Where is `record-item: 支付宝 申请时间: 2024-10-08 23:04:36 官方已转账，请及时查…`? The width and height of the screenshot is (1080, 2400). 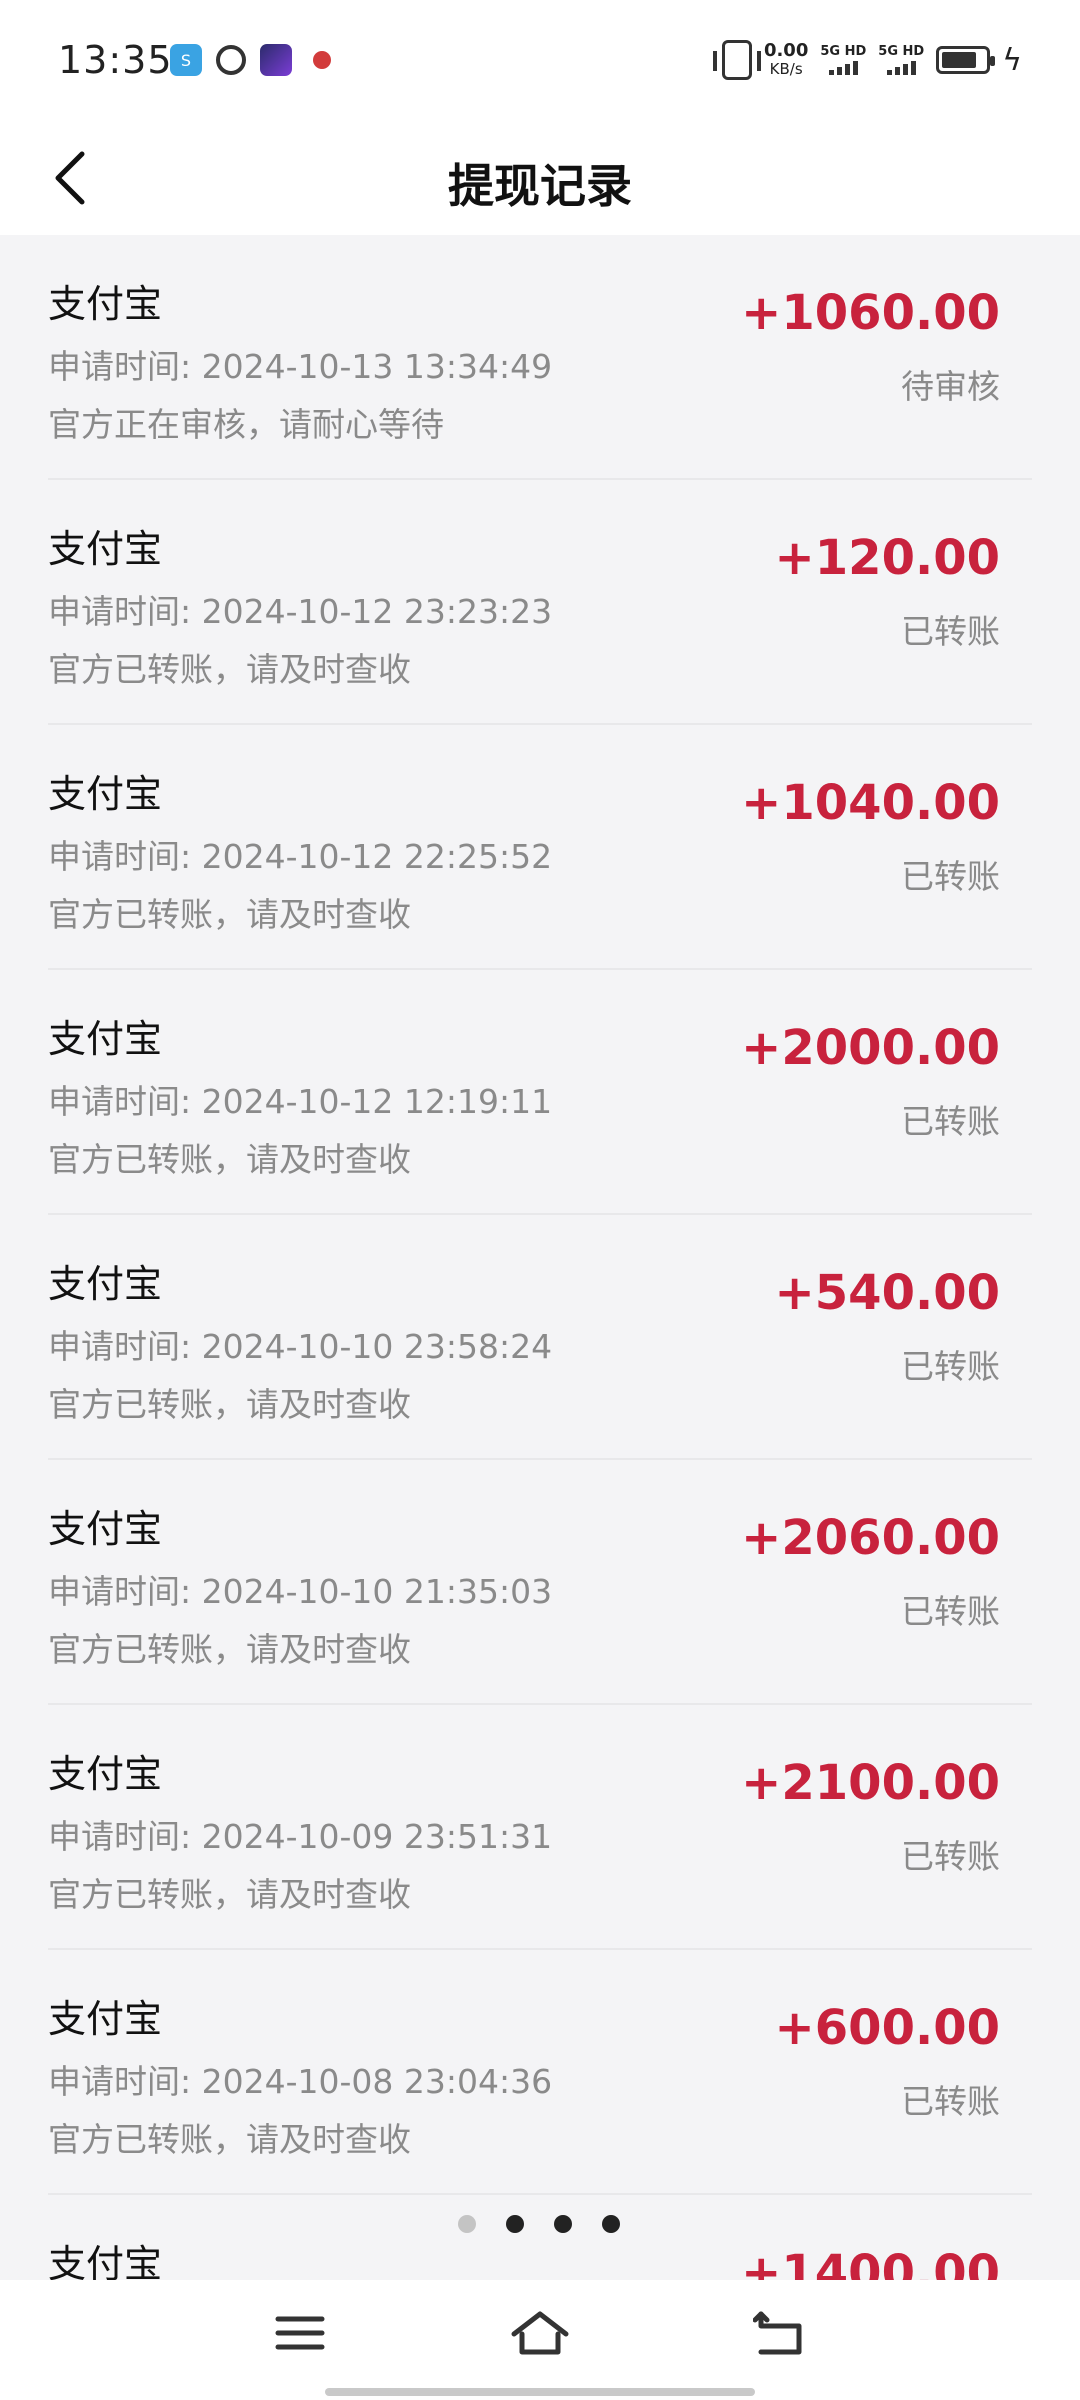 record-item: 支付宝 申请时间: 2024-10-08 23:04:36 官方已转账，请及时查… is located at coordinates (540, 2072).